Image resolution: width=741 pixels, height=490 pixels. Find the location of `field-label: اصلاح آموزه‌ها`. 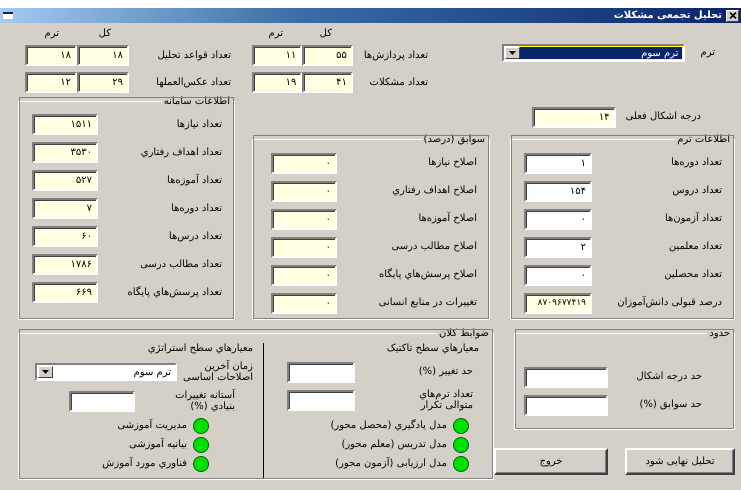

field-label: اصلاح آموزه‌ها is located at coordinates (447, 219).